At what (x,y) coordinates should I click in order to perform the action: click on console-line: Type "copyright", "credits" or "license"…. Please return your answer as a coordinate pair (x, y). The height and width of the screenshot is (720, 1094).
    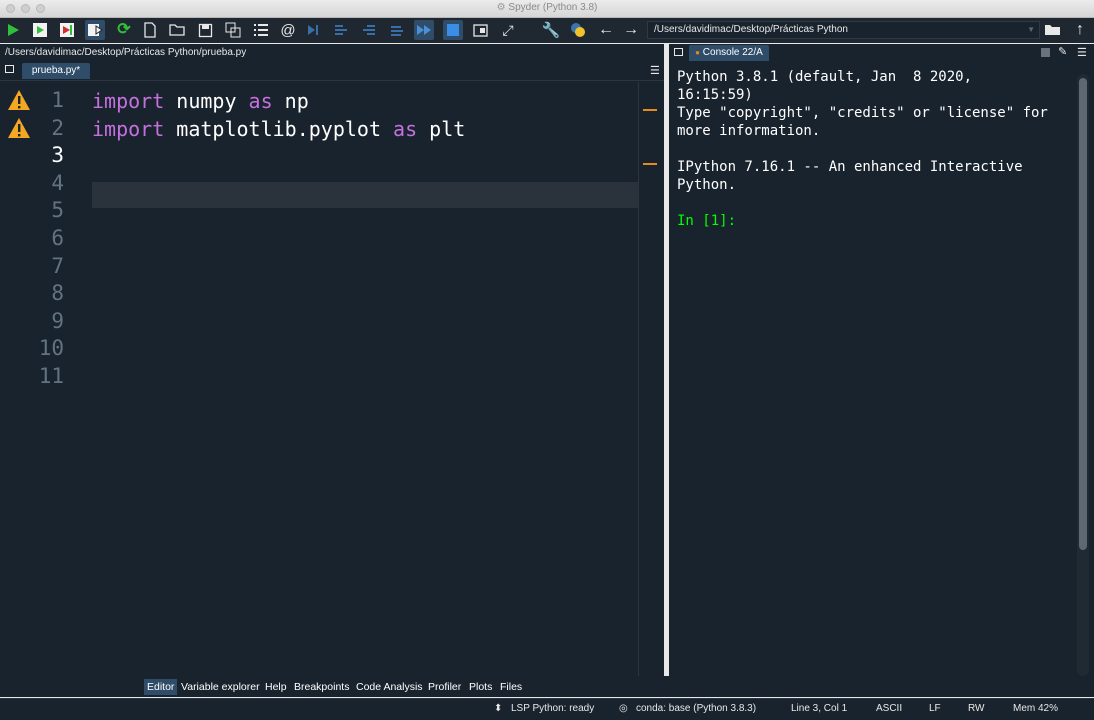
    Looking at the image, I should click on (862, 113).